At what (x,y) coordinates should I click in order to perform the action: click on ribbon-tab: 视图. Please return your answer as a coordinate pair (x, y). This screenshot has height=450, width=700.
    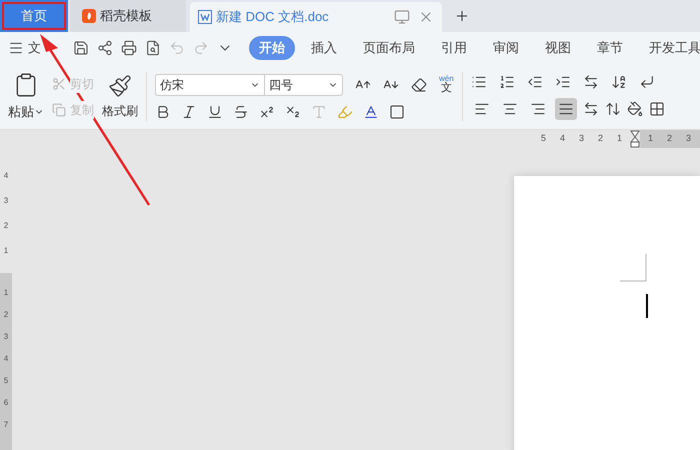
    Looking at the image, I should click on (558, 48).